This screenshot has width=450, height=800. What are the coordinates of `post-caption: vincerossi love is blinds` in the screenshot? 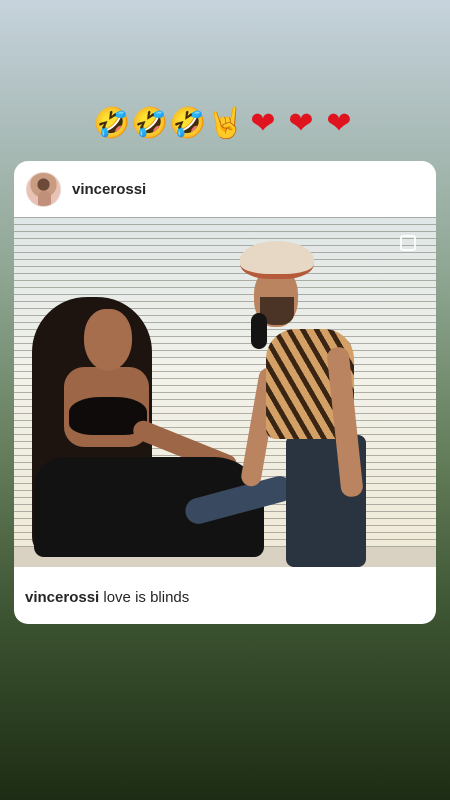 It's located at (107, 597).